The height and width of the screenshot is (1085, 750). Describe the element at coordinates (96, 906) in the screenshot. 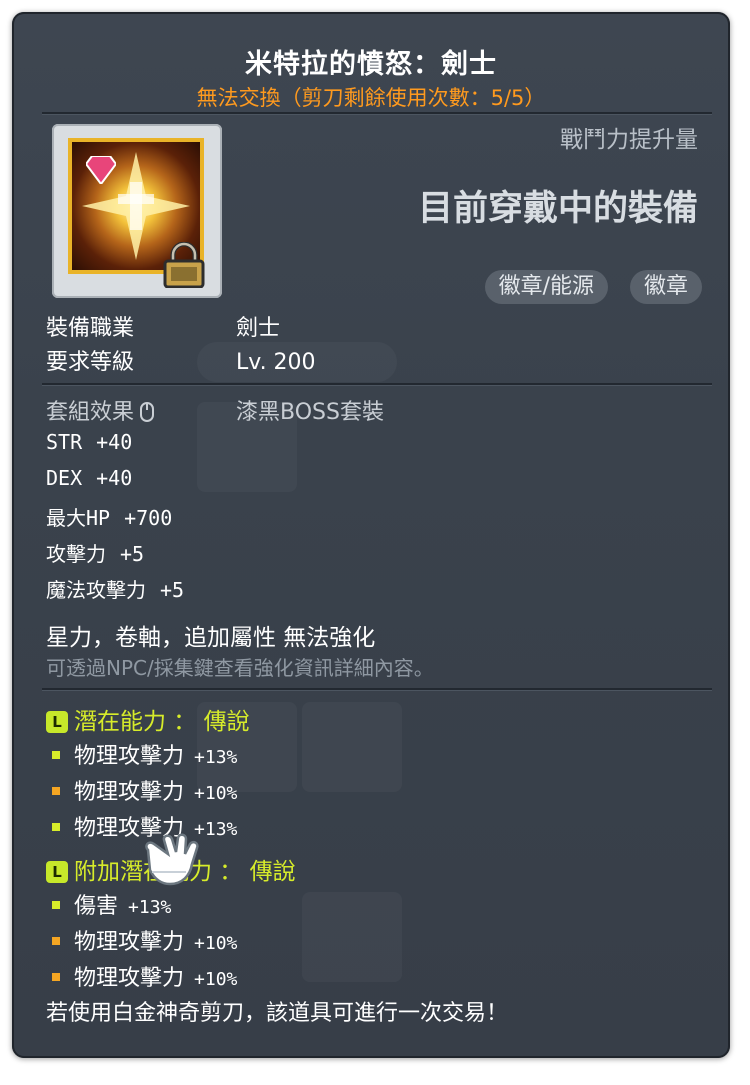

I see `potential-name: 傷害` at that location.